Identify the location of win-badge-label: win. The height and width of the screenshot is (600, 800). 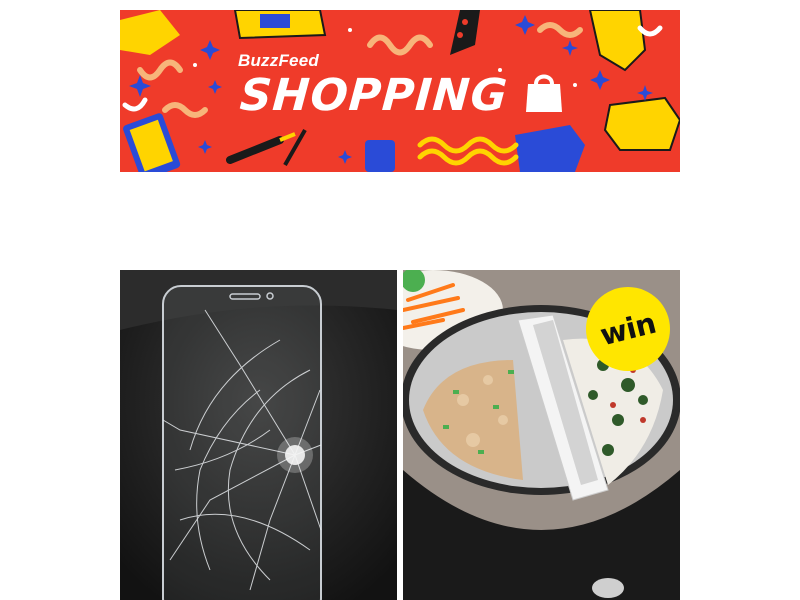
(628, 329).